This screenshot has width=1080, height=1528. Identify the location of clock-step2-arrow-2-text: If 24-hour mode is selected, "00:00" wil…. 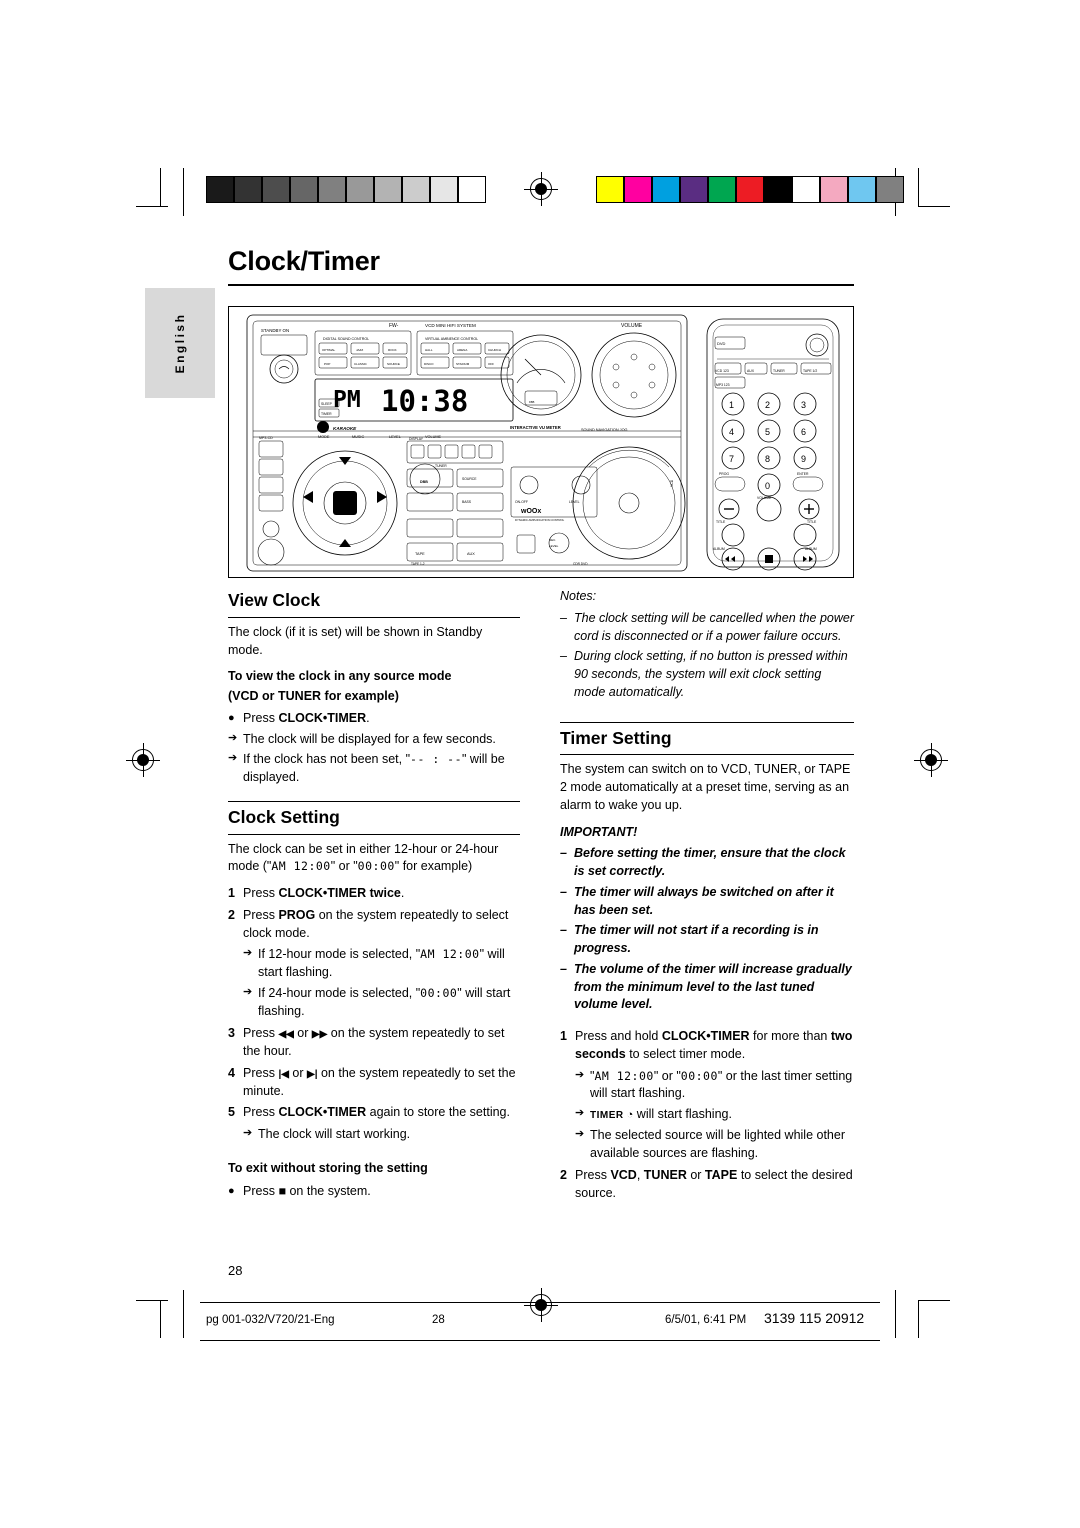
(389, 1003).